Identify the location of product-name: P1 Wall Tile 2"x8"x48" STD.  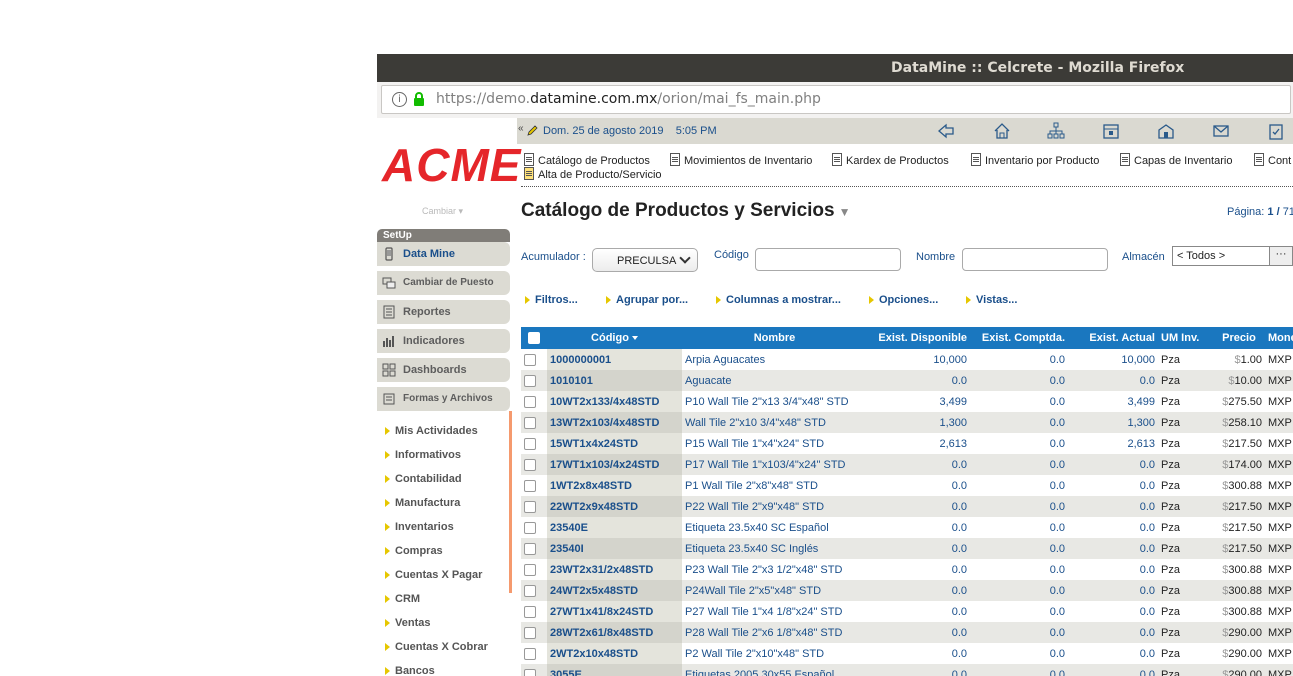
(774, 485).